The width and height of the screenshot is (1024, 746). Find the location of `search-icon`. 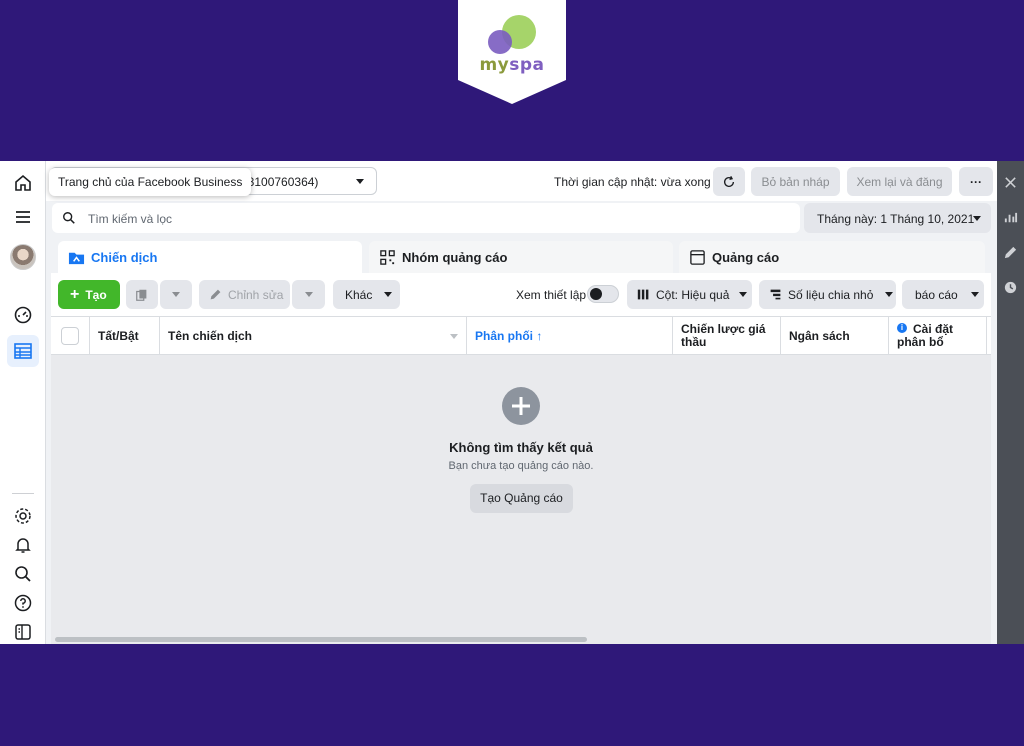

search-icon is located at coordinates (69, 218).